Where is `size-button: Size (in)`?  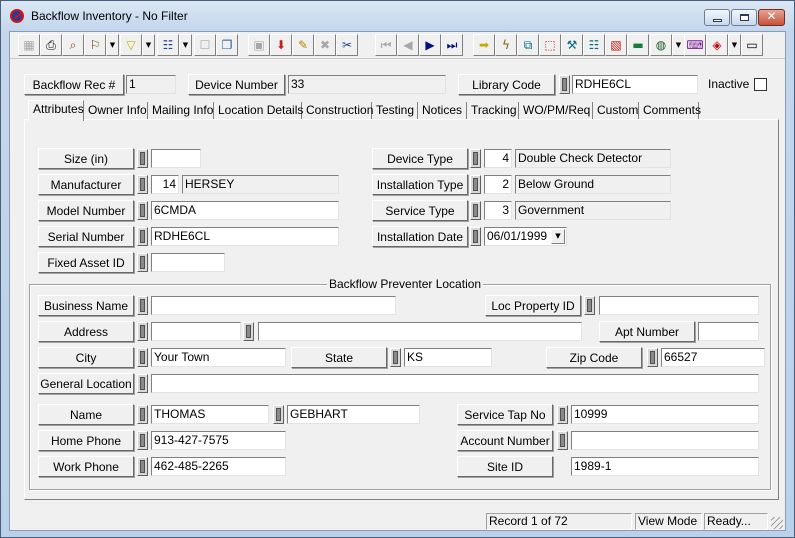 size-button: Size (in) is located at coordinates (86, 158).